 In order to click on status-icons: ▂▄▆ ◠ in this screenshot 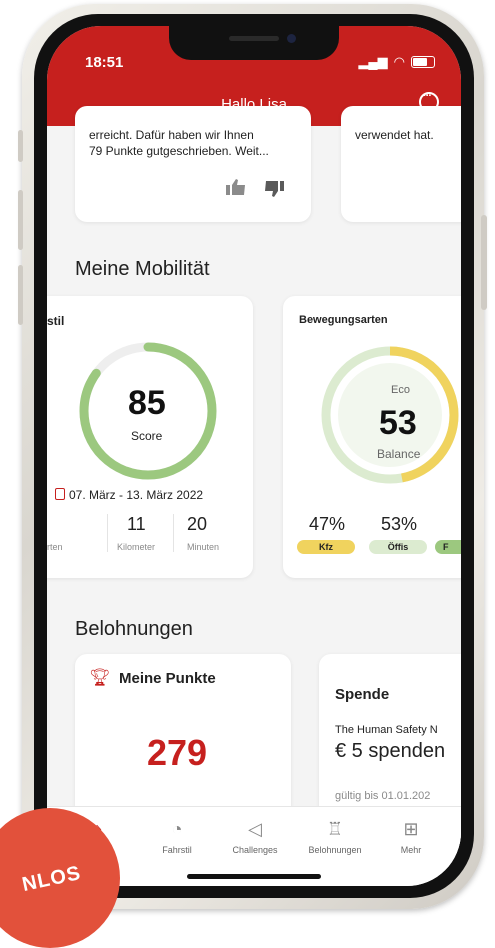, I will do `click(396, 62)`.